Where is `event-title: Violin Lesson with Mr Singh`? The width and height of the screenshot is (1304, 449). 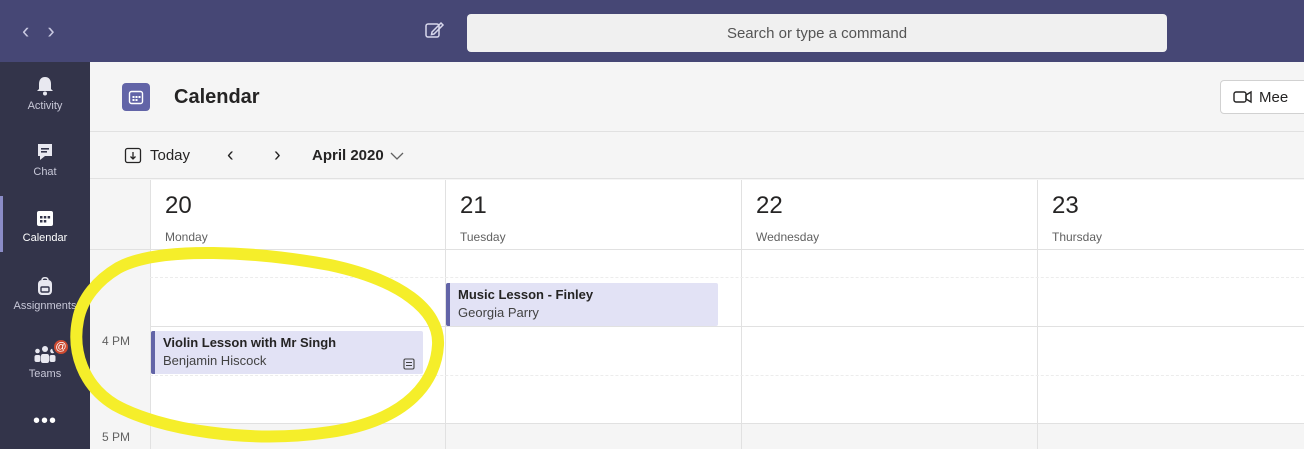
event-title: Violin Lesson with Mr Singh is located at coordinates (250, 342).